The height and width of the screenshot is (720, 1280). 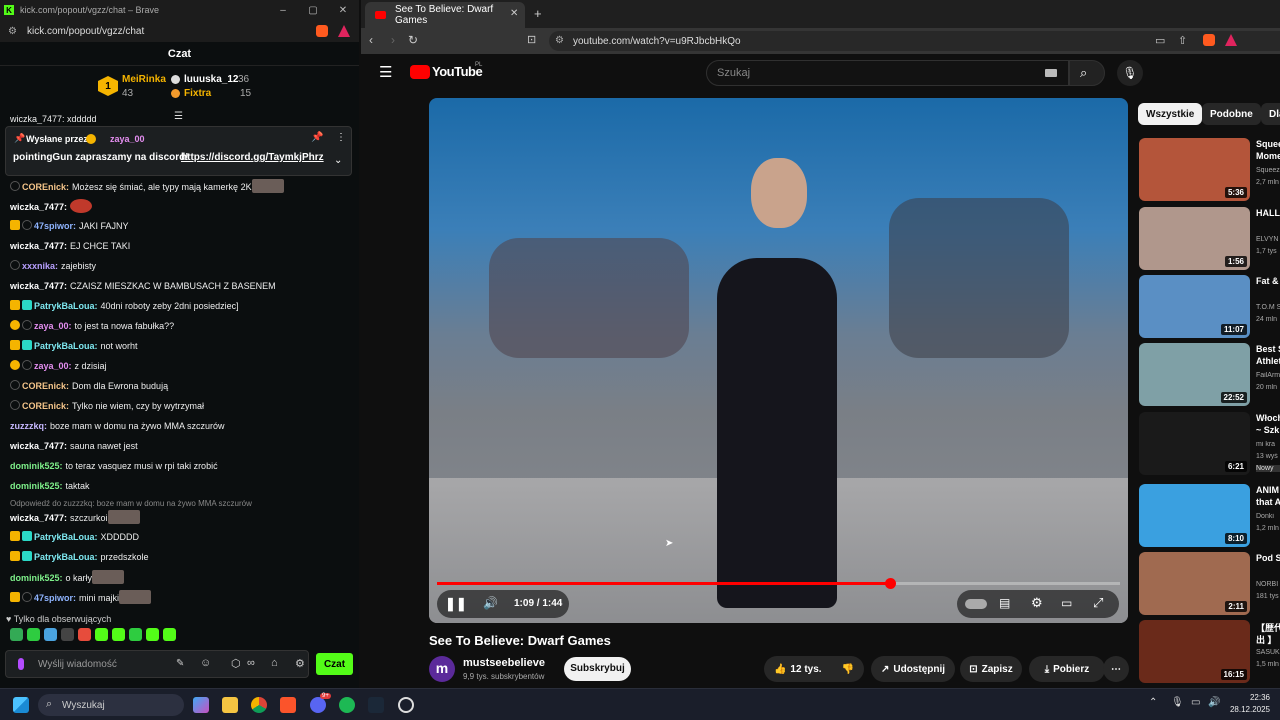 I want to click on recommendation-thumbnail: 16:15, so click(x=1194, y=651).